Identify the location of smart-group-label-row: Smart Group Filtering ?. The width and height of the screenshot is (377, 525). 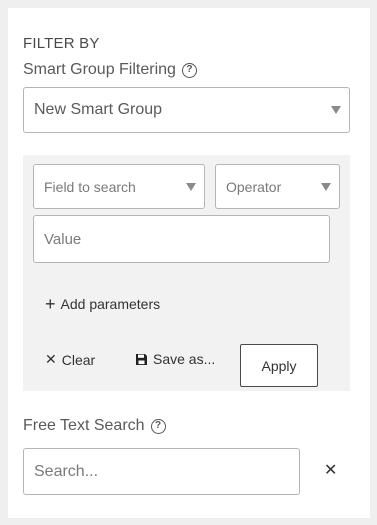
(110, 70).